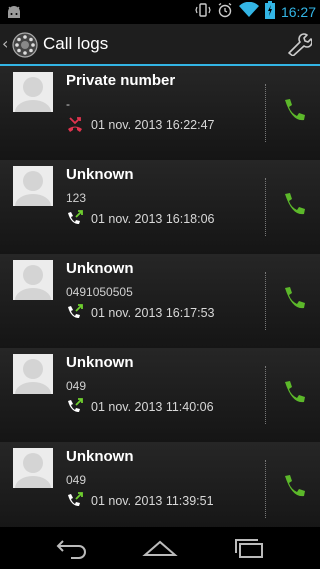 The height and width of the screenshot is (569, 320). I want to click on call-date: 01 nov. 2013 11:40:06, so click(152, 407).